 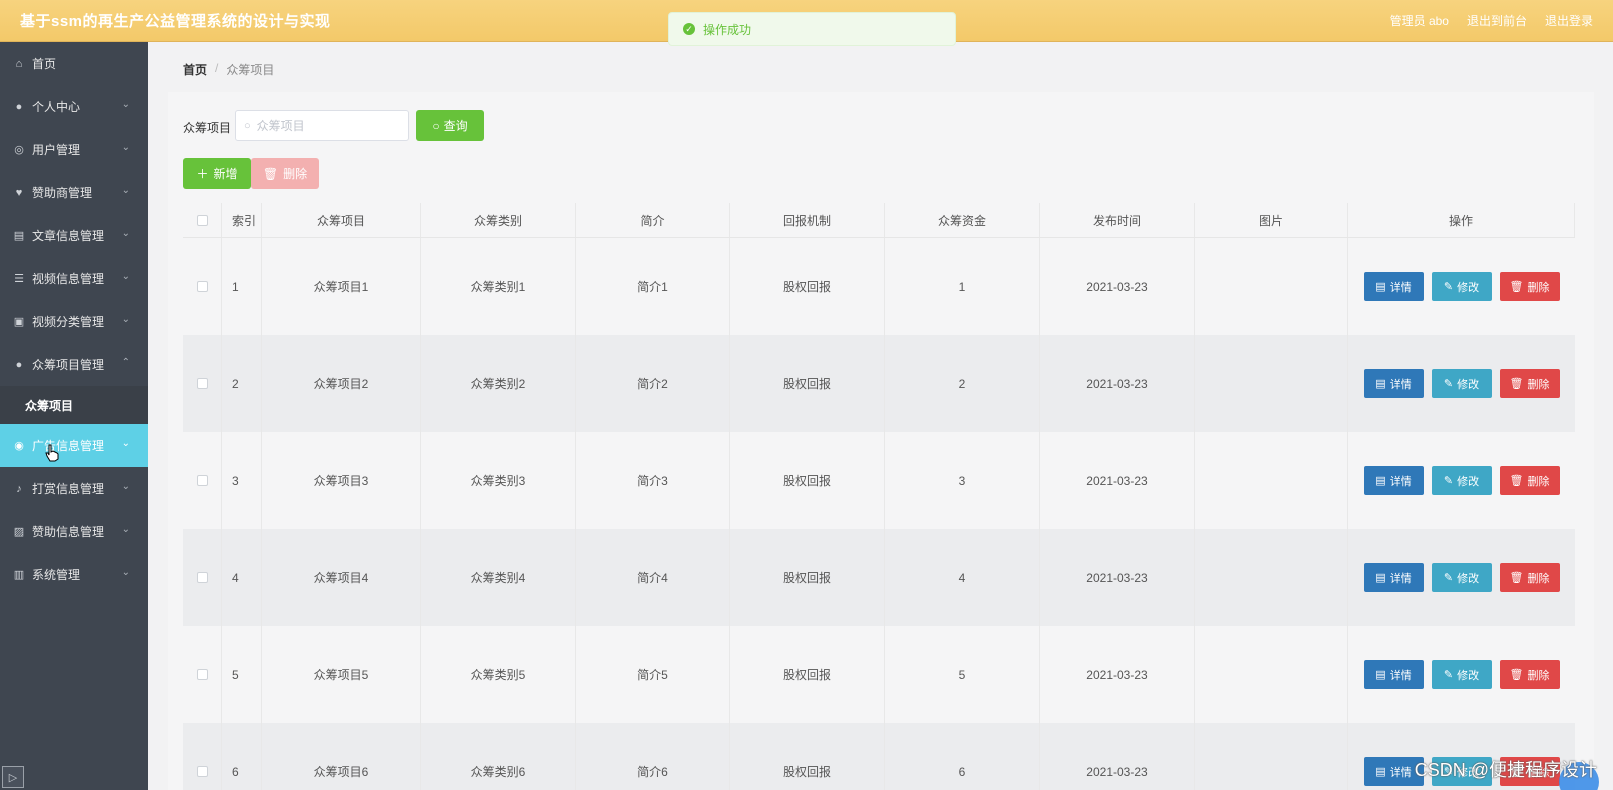 I want to click on toast-message: 操作成功, so click(x=727, y=29).